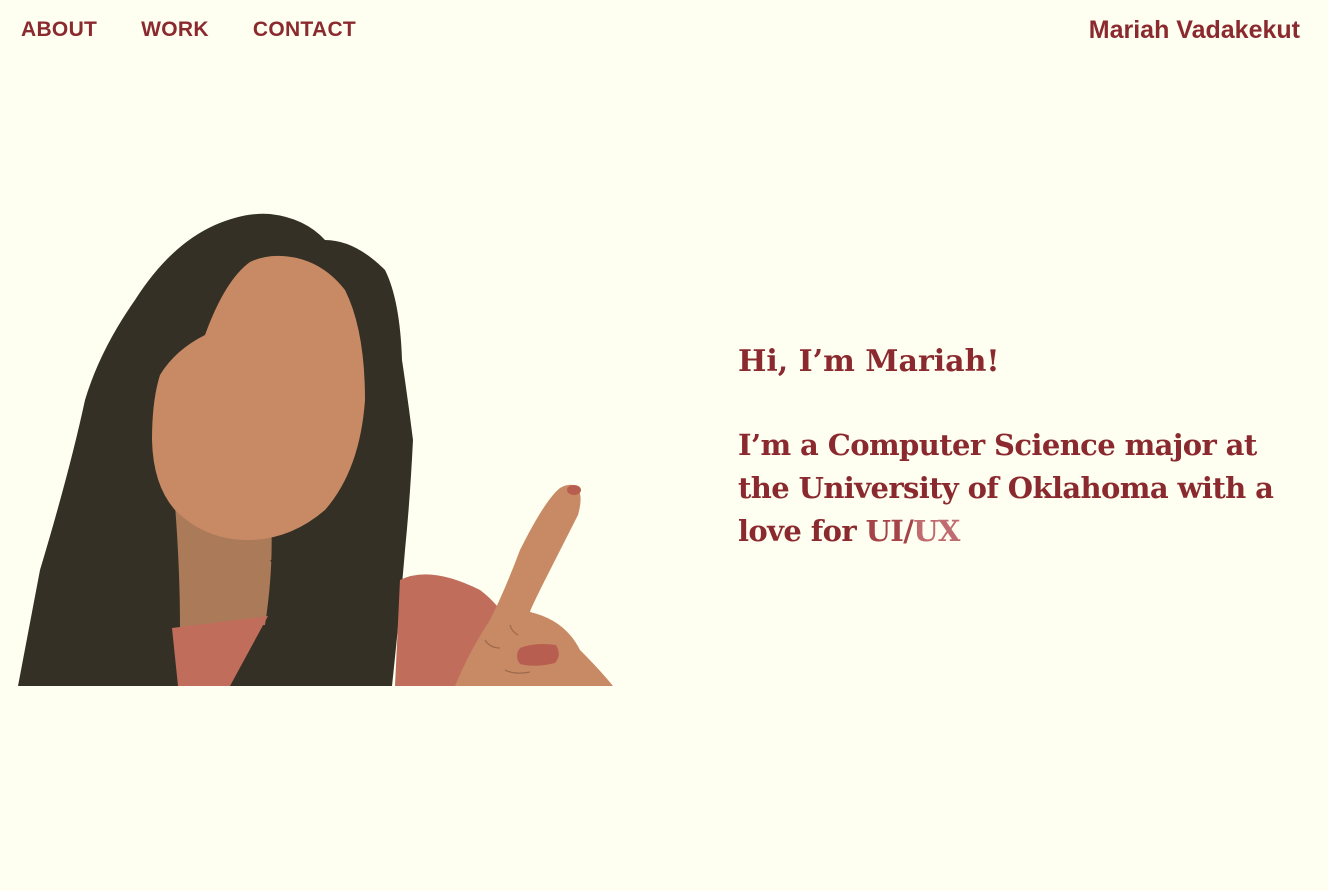  Describe the element at coordinates (304, 30) in the screenshot. I see `nav-contact-link: CONTACT` at that location.